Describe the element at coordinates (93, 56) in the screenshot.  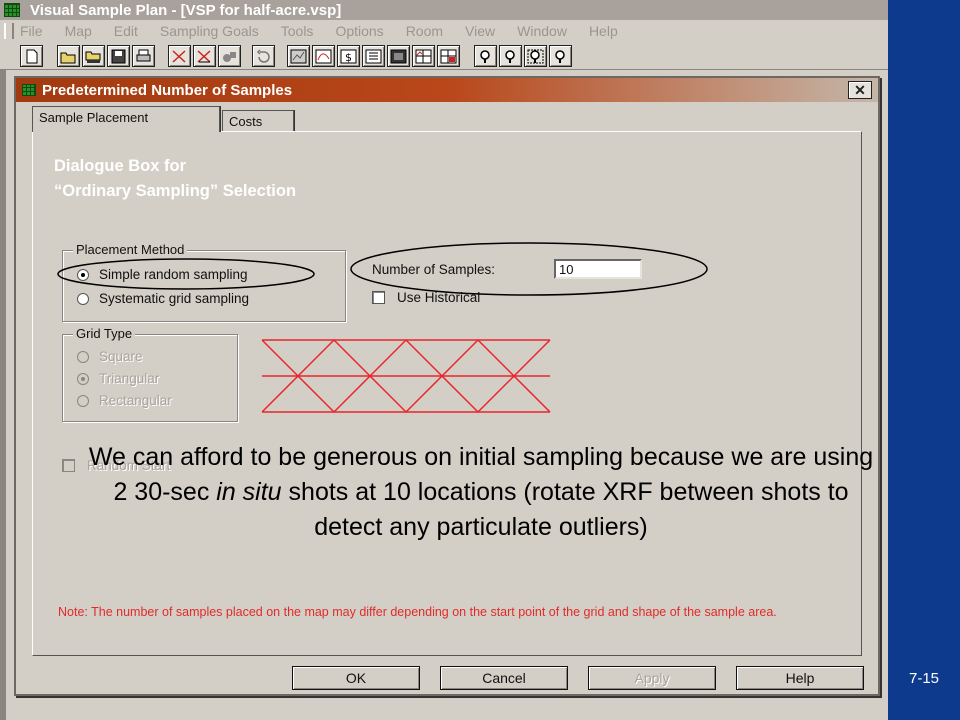
I see `open-map-icon` at that location.